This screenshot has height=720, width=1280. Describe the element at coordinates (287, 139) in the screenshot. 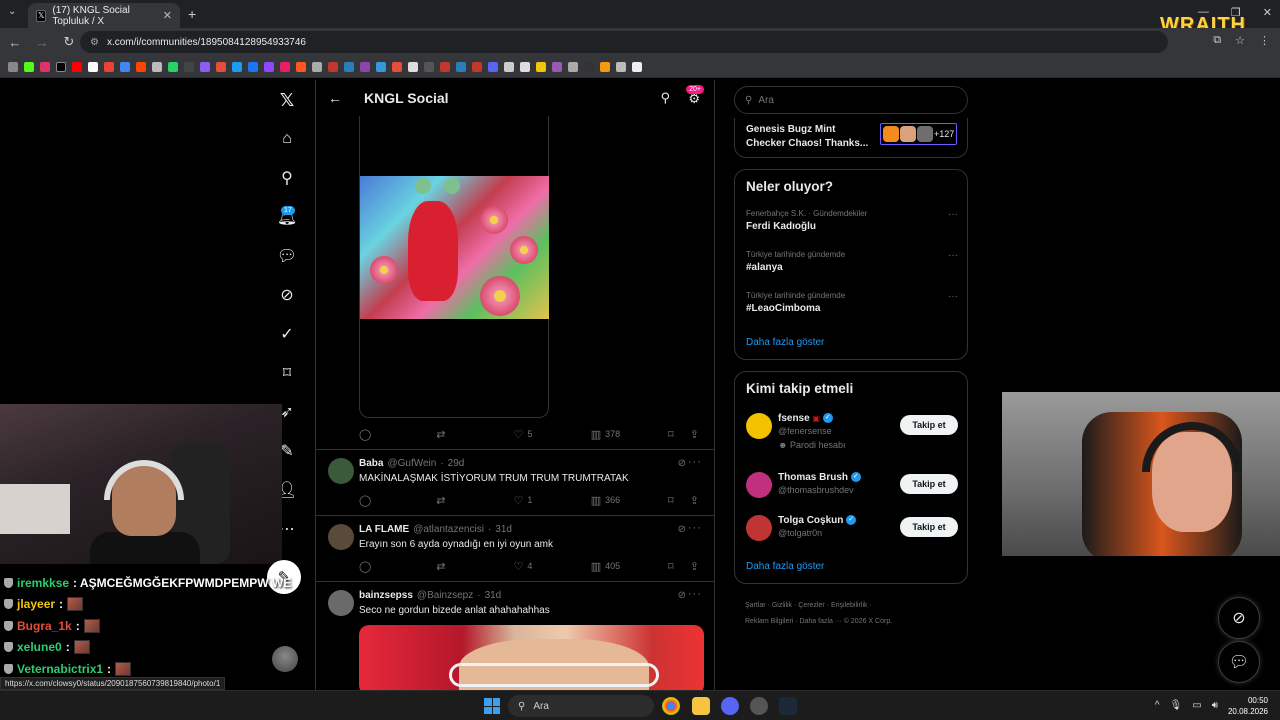

I see `home-icon: ⌂` at that location.